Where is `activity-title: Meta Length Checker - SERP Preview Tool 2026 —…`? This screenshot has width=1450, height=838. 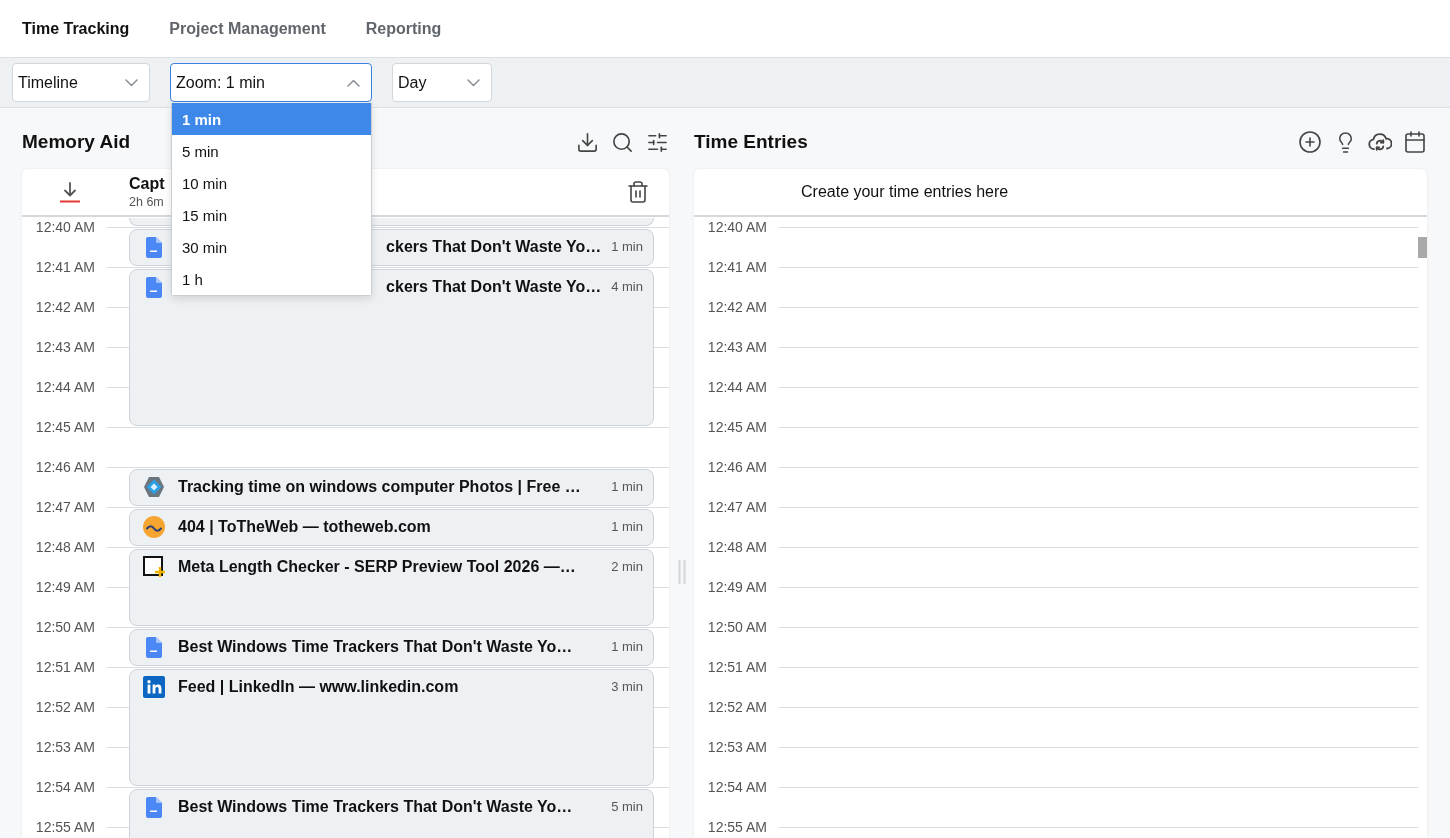 activity-title: Meta Length Checker - SERP Preview Tool 2026 —… is located at coordinates (377, 567).